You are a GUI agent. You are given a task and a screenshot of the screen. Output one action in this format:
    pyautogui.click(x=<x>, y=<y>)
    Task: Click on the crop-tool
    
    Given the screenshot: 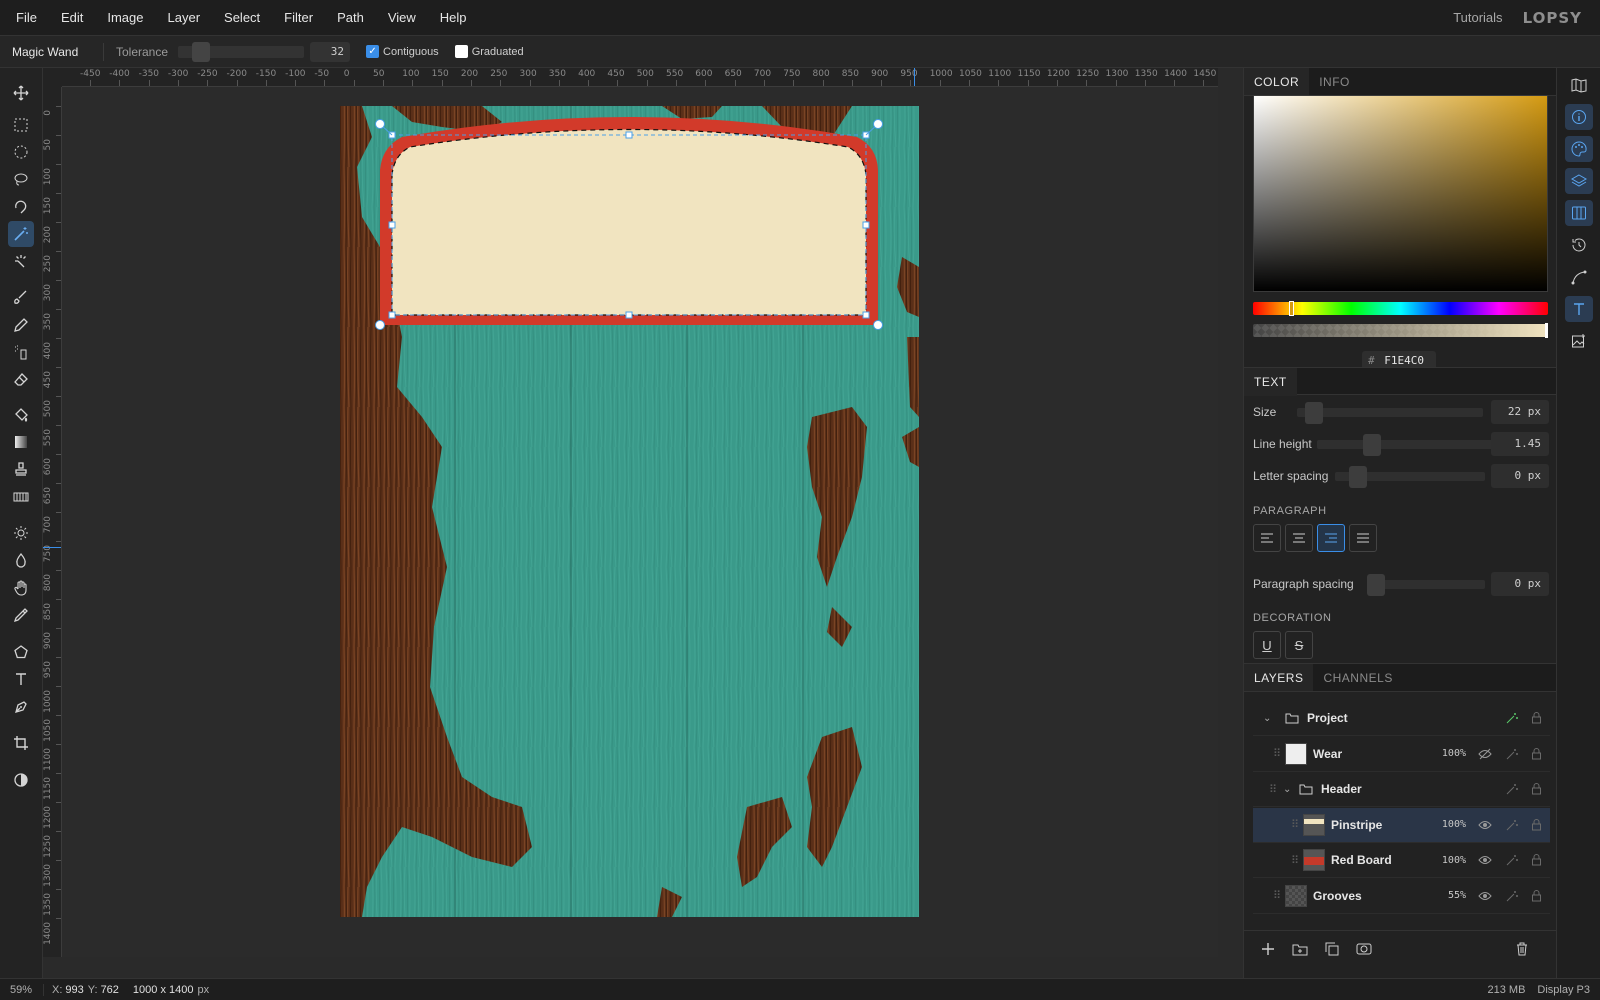 What is the action you would take?
    pyautogui.click(x=21, y=743)
    